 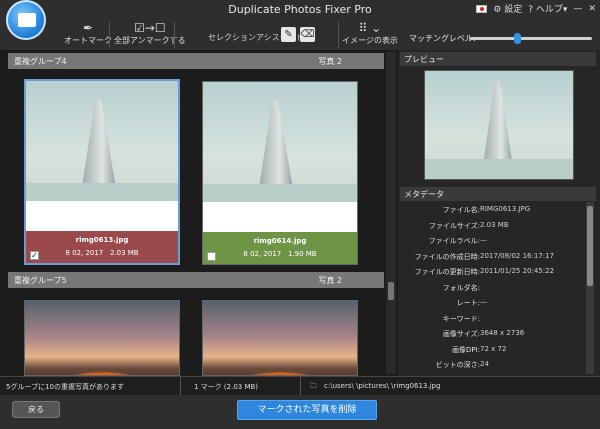 What do you see at coordinates (493, 241) in the screenshot?
I see `metadata-row: ファイルラベル: —` at bounding box center [493, 241].